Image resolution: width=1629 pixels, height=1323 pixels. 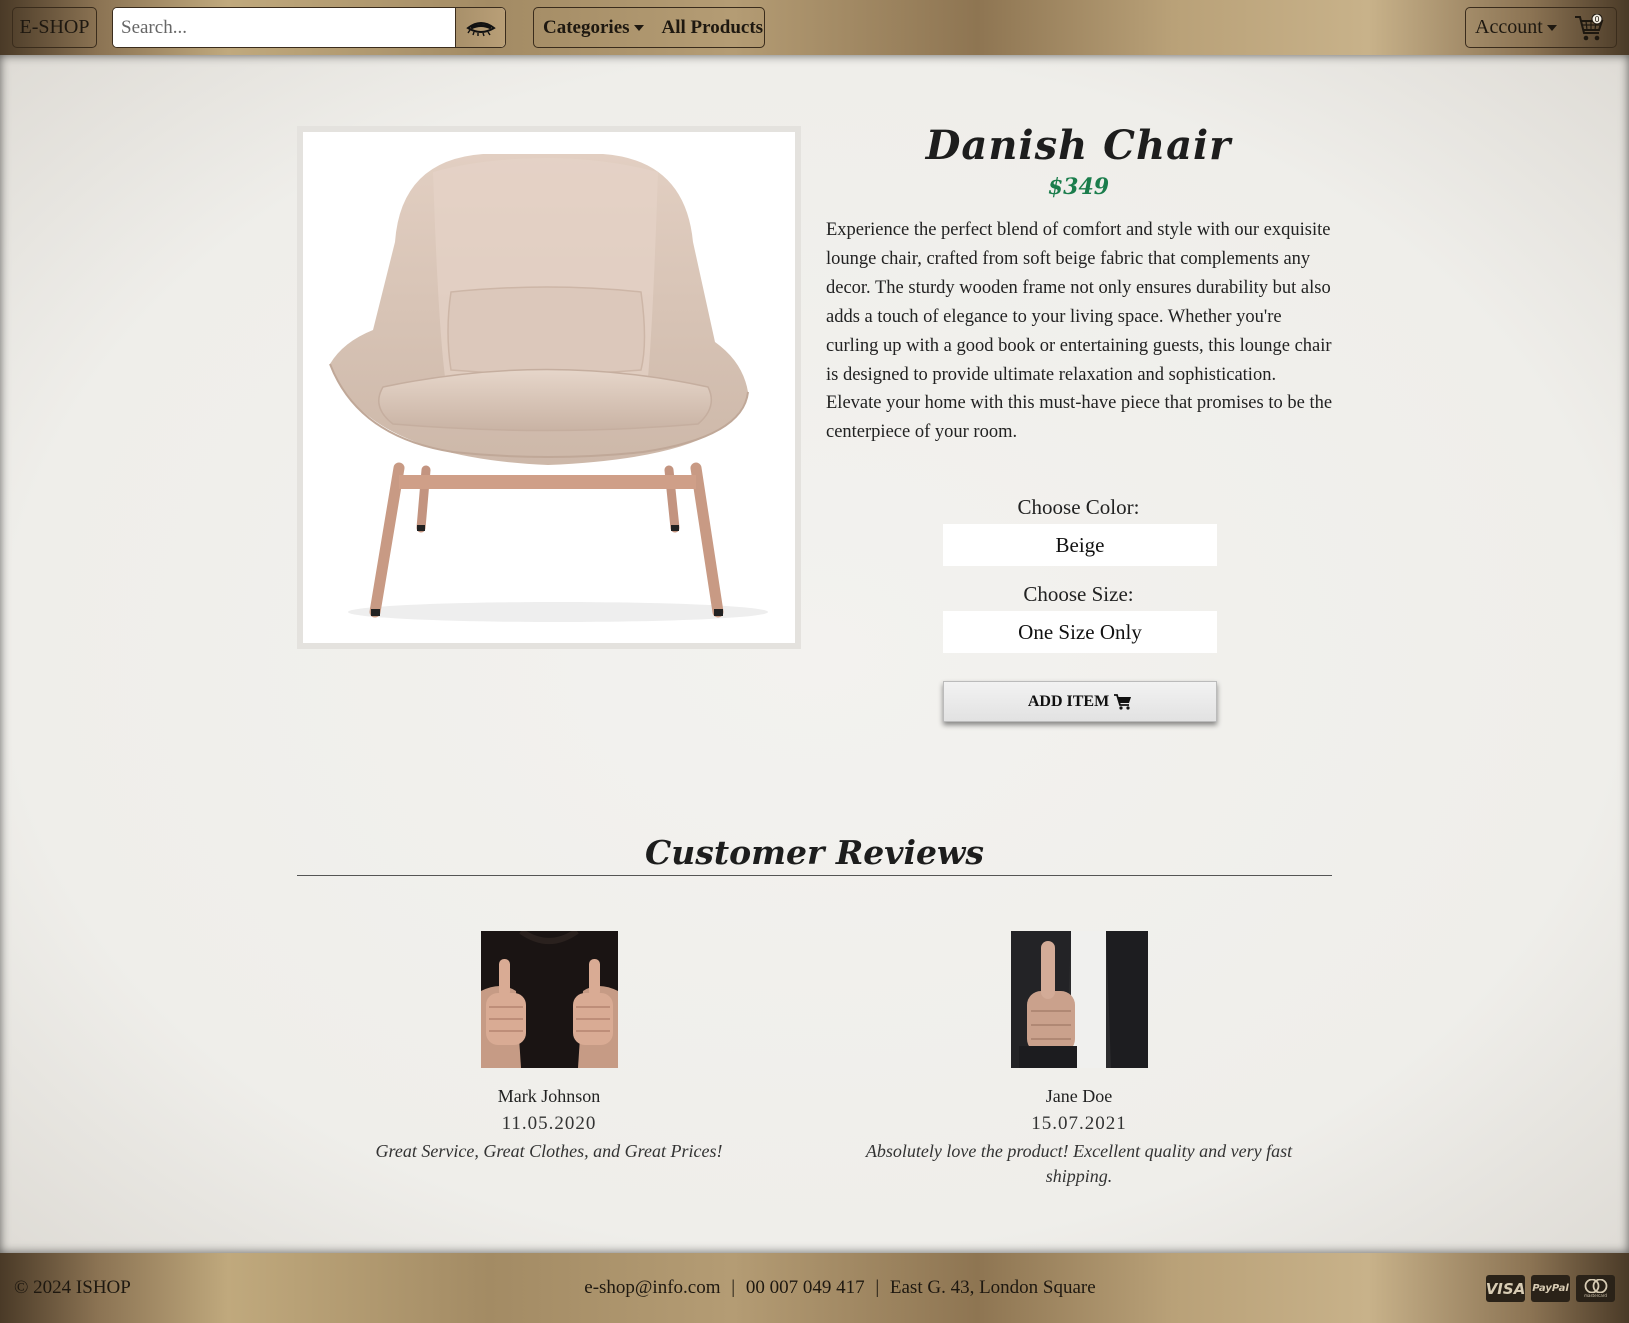 I want to click on lounge-chair-image, so click(x=548, y=388).